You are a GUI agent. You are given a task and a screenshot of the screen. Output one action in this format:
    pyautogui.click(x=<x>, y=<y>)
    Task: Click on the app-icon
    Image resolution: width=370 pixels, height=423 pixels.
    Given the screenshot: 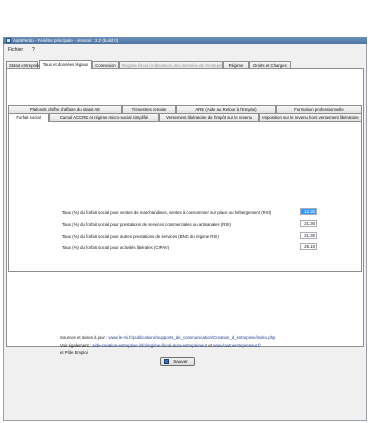 What is the action you would take?
    pyautogui.click(x=8, y=40)
    